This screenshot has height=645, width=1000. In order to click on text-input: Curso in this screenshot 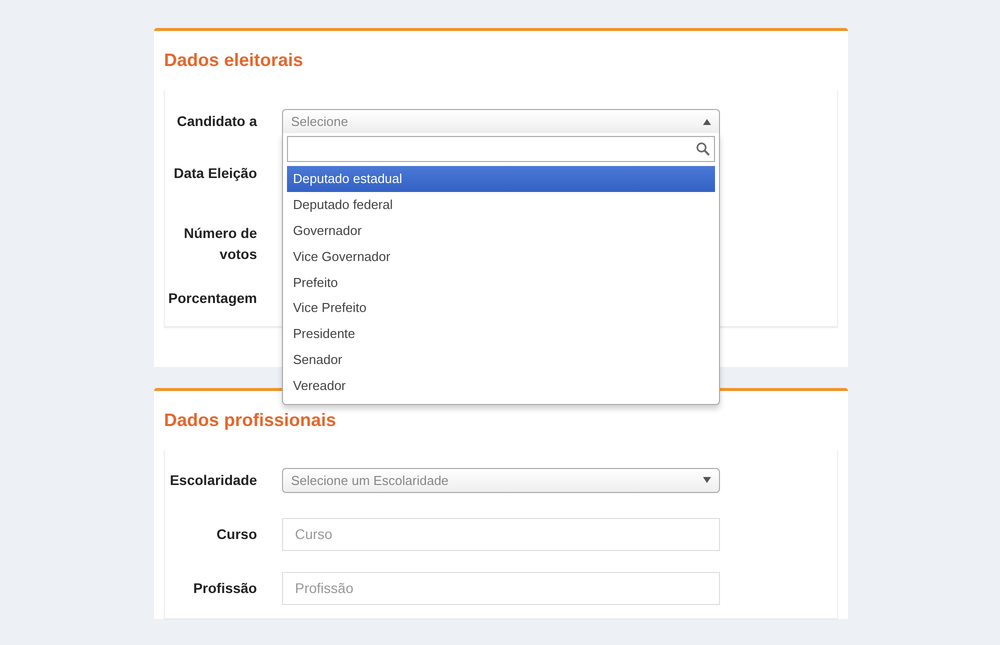, I will do `click(501, 534)`.